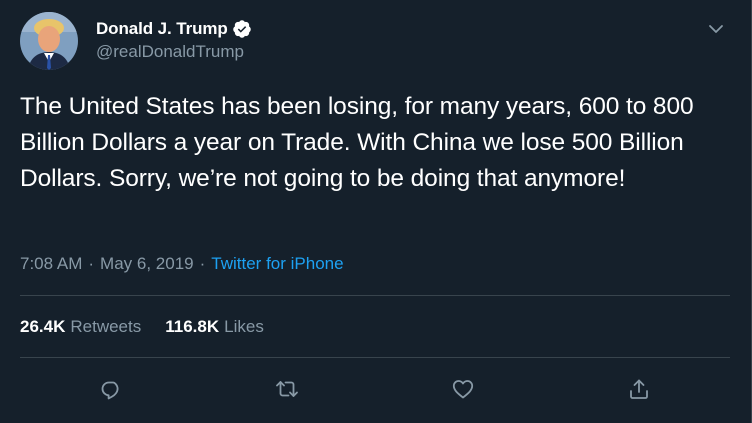 The image size is (752, 423). I want to click on tweet-stats: 26.4K Retweets 116.8K Likes, so click(142, 327).